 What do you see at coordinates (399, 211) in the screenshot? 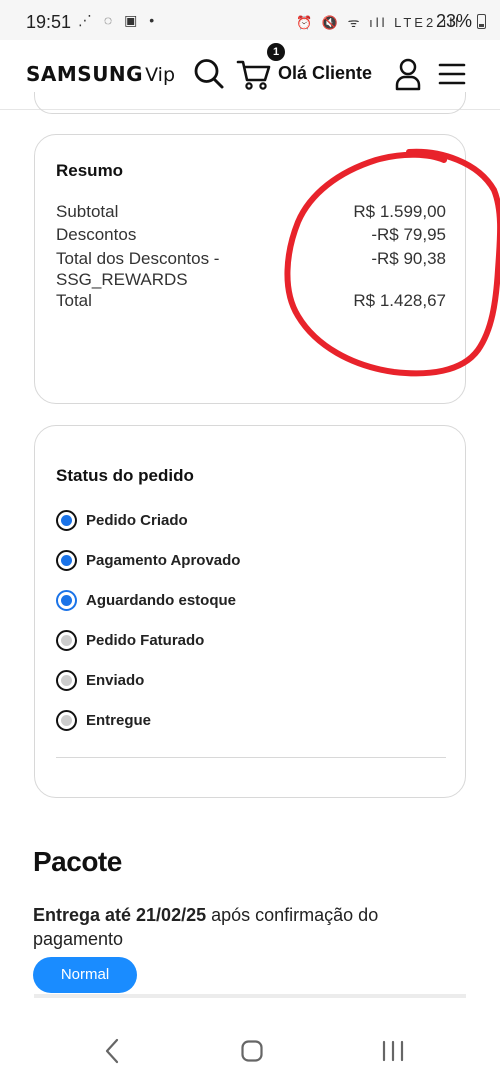
I see `summary-value: R$ 1.599,00` at bounding box center [399, 211].